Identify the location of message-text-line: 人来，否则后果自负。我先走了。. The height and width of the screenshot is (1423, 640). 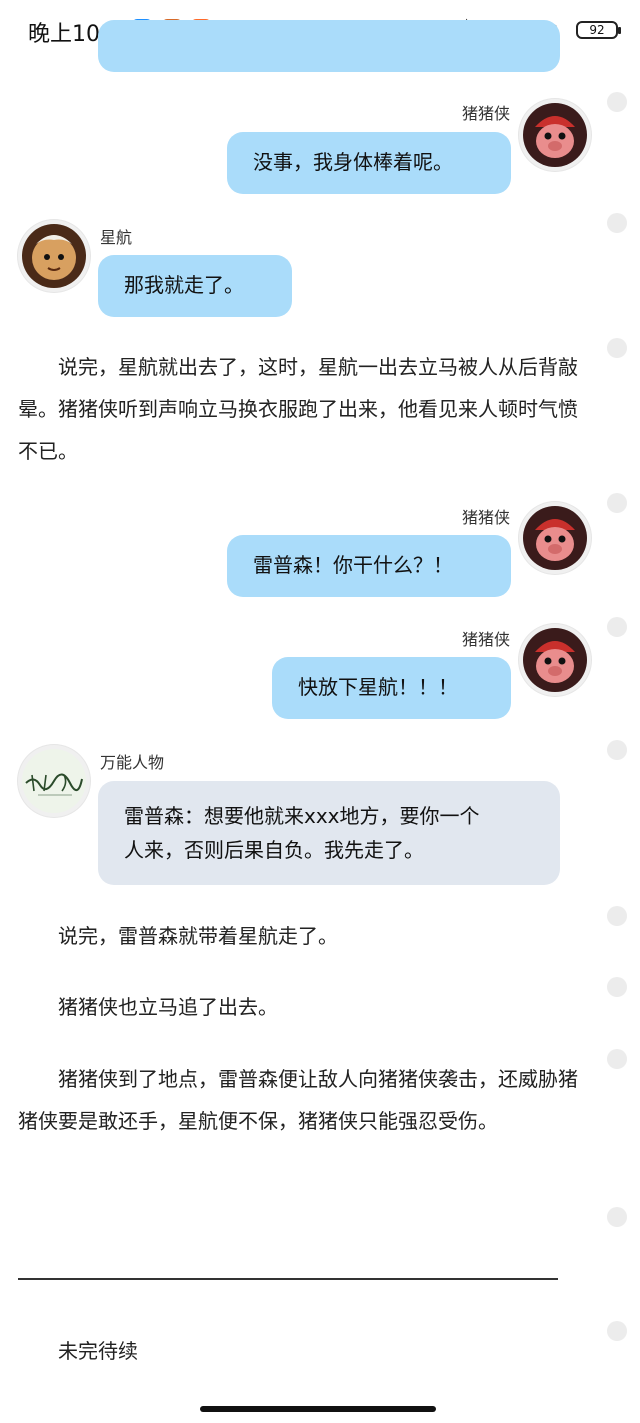
(274, 850).